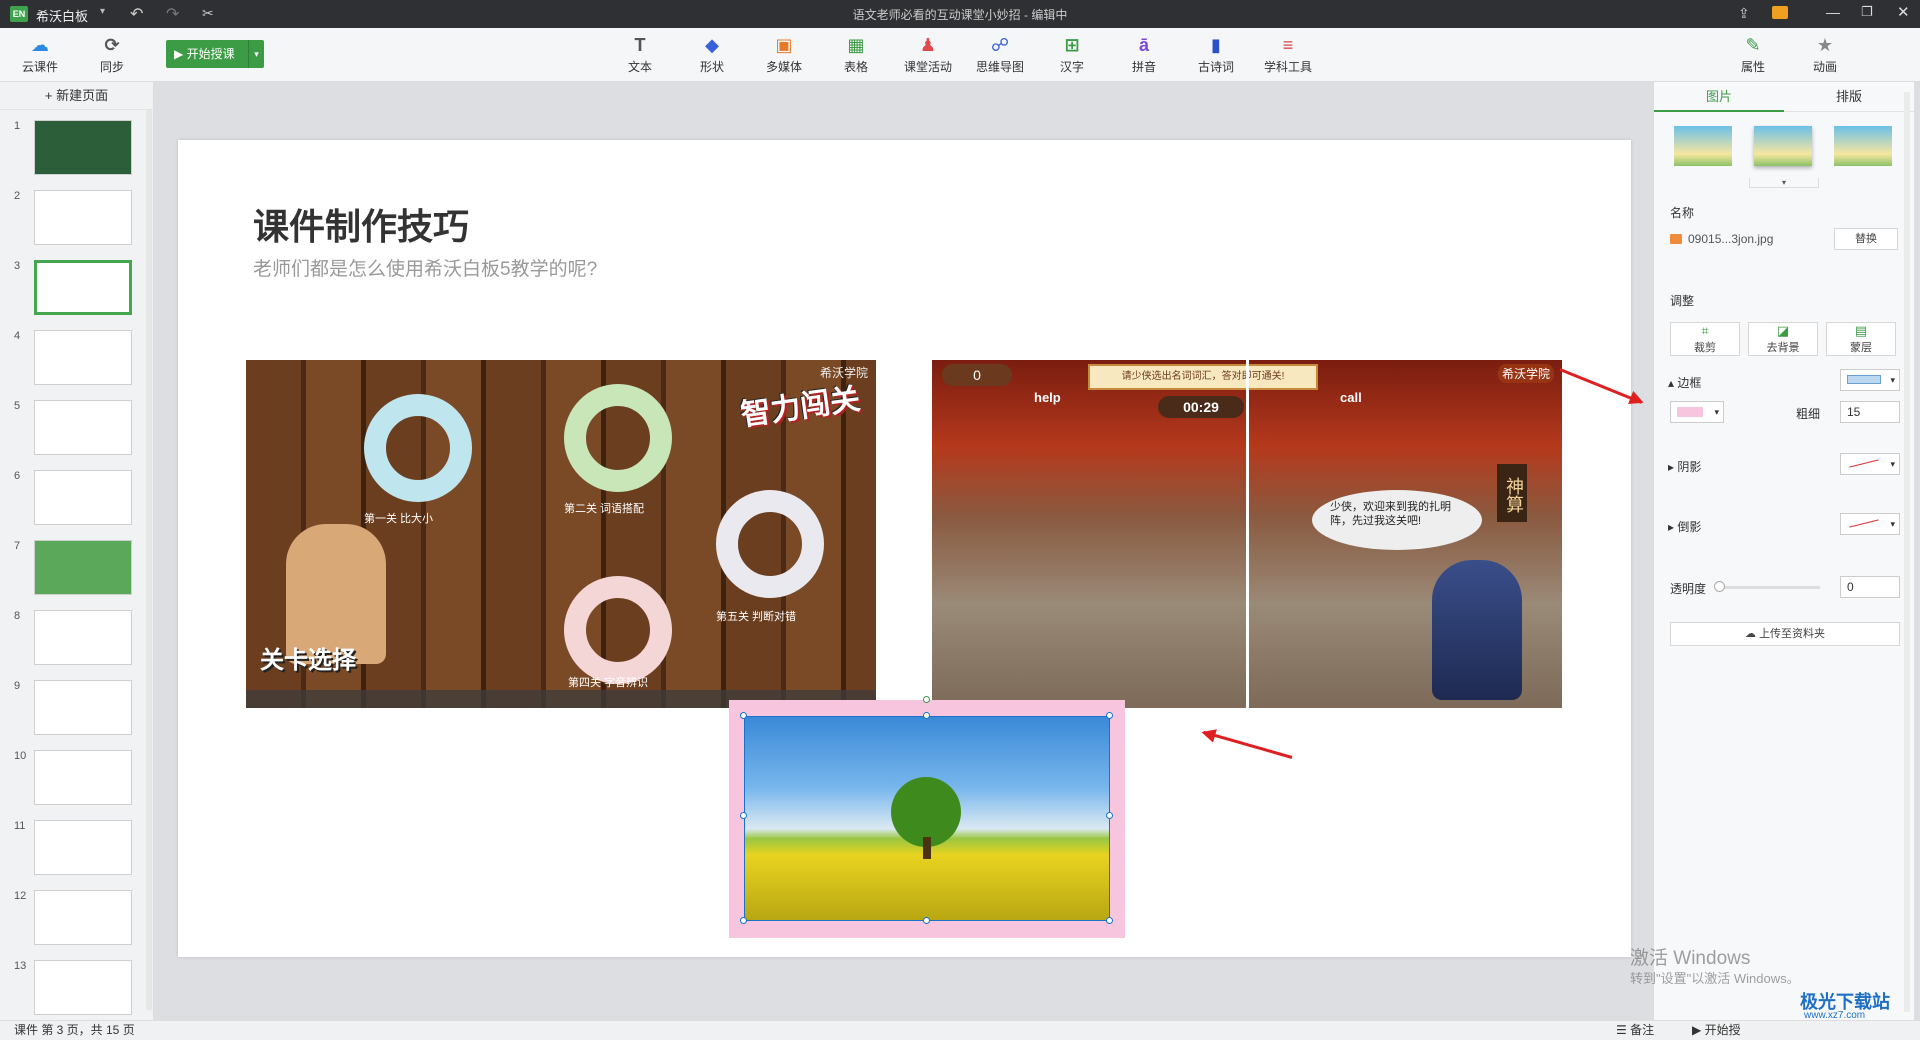  Describe the element at coordinates (1785, 634) in the screenshot. I see `upload-to-folder-button: ☁ 上传至资料夹` at that location.